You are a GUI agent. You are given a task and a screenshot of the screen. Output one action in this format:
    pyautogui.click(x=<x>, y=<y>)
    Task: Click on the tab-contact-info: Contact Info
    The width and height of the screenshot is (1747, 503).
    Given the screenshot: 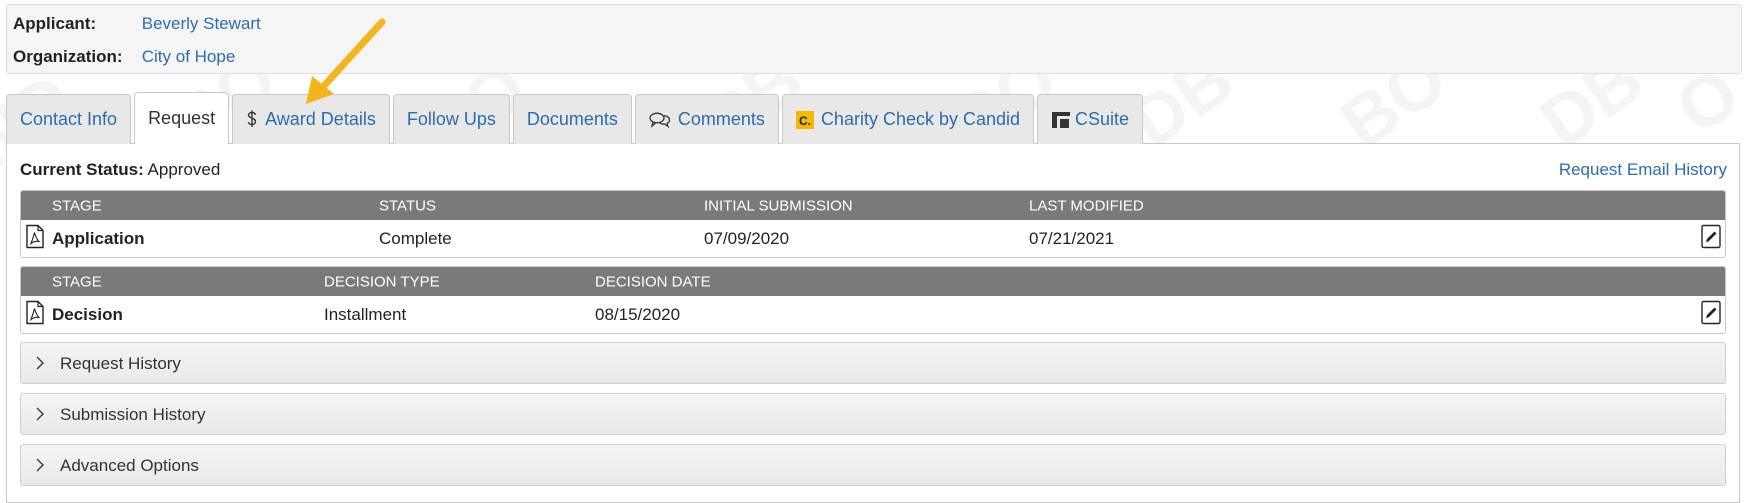 What is the action you would take?
    pyautogui.click(x=69, y=119)
    